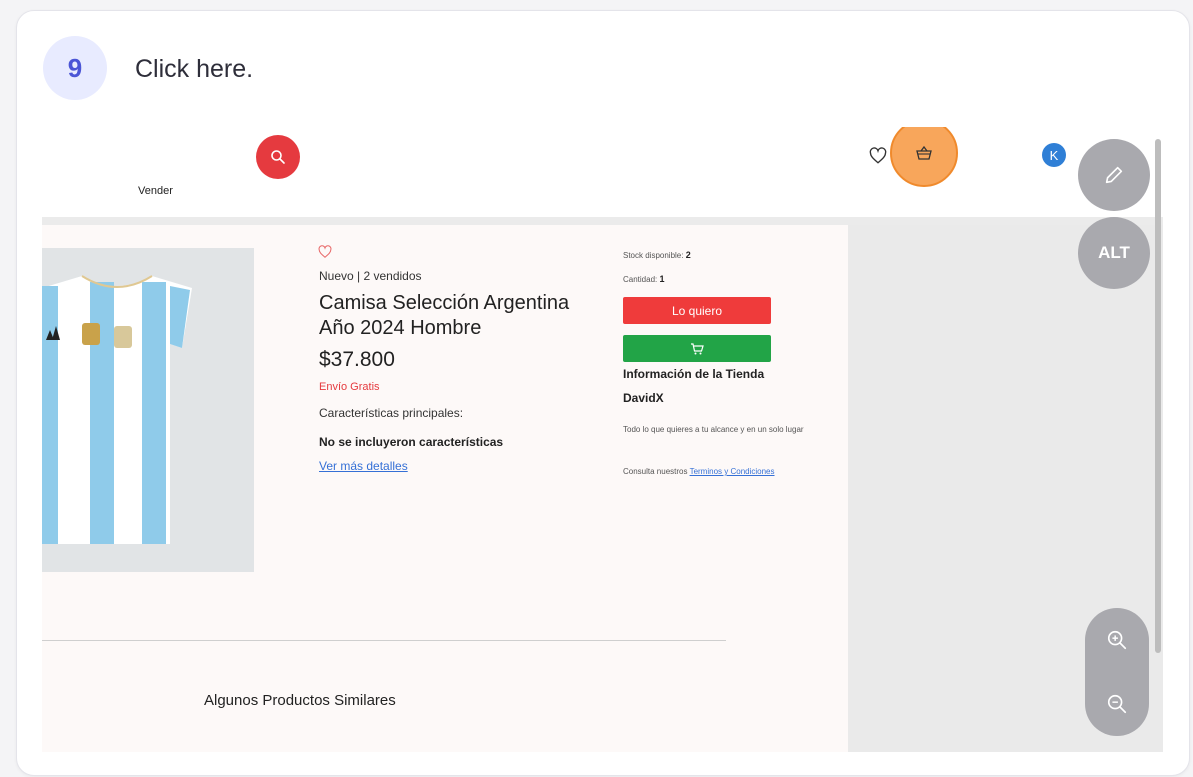 This screenshot has width=1193, height=777. Describe the element at coordinates (75, 68) in the screenshot. I see `step-number-badge: 9` at that location.